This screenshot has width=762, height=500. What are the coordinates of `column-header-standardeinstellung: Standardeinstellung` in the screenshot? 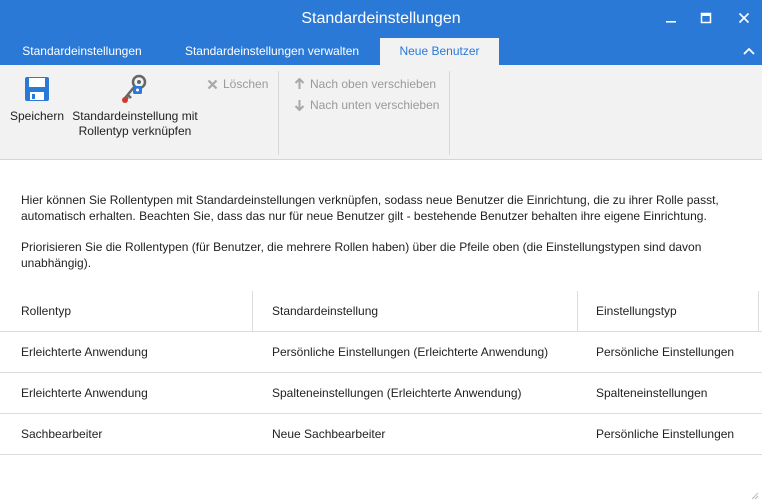 It's located at (325, 311).